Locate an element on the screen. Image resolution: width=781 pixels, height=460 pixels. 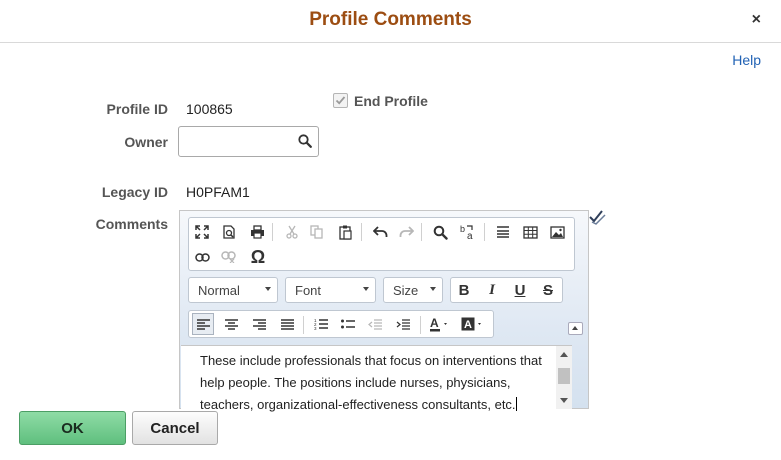
size-dropdown-value: Size is located at coordinates (406, 290).